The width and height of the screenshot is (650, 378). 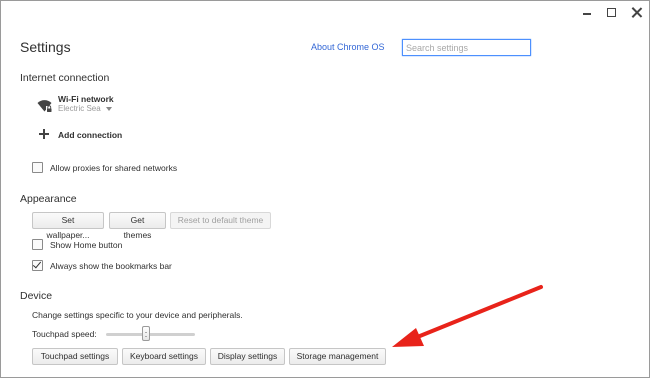 I want to click on allow-proxies-checkbox, so click(x=37, y=167).